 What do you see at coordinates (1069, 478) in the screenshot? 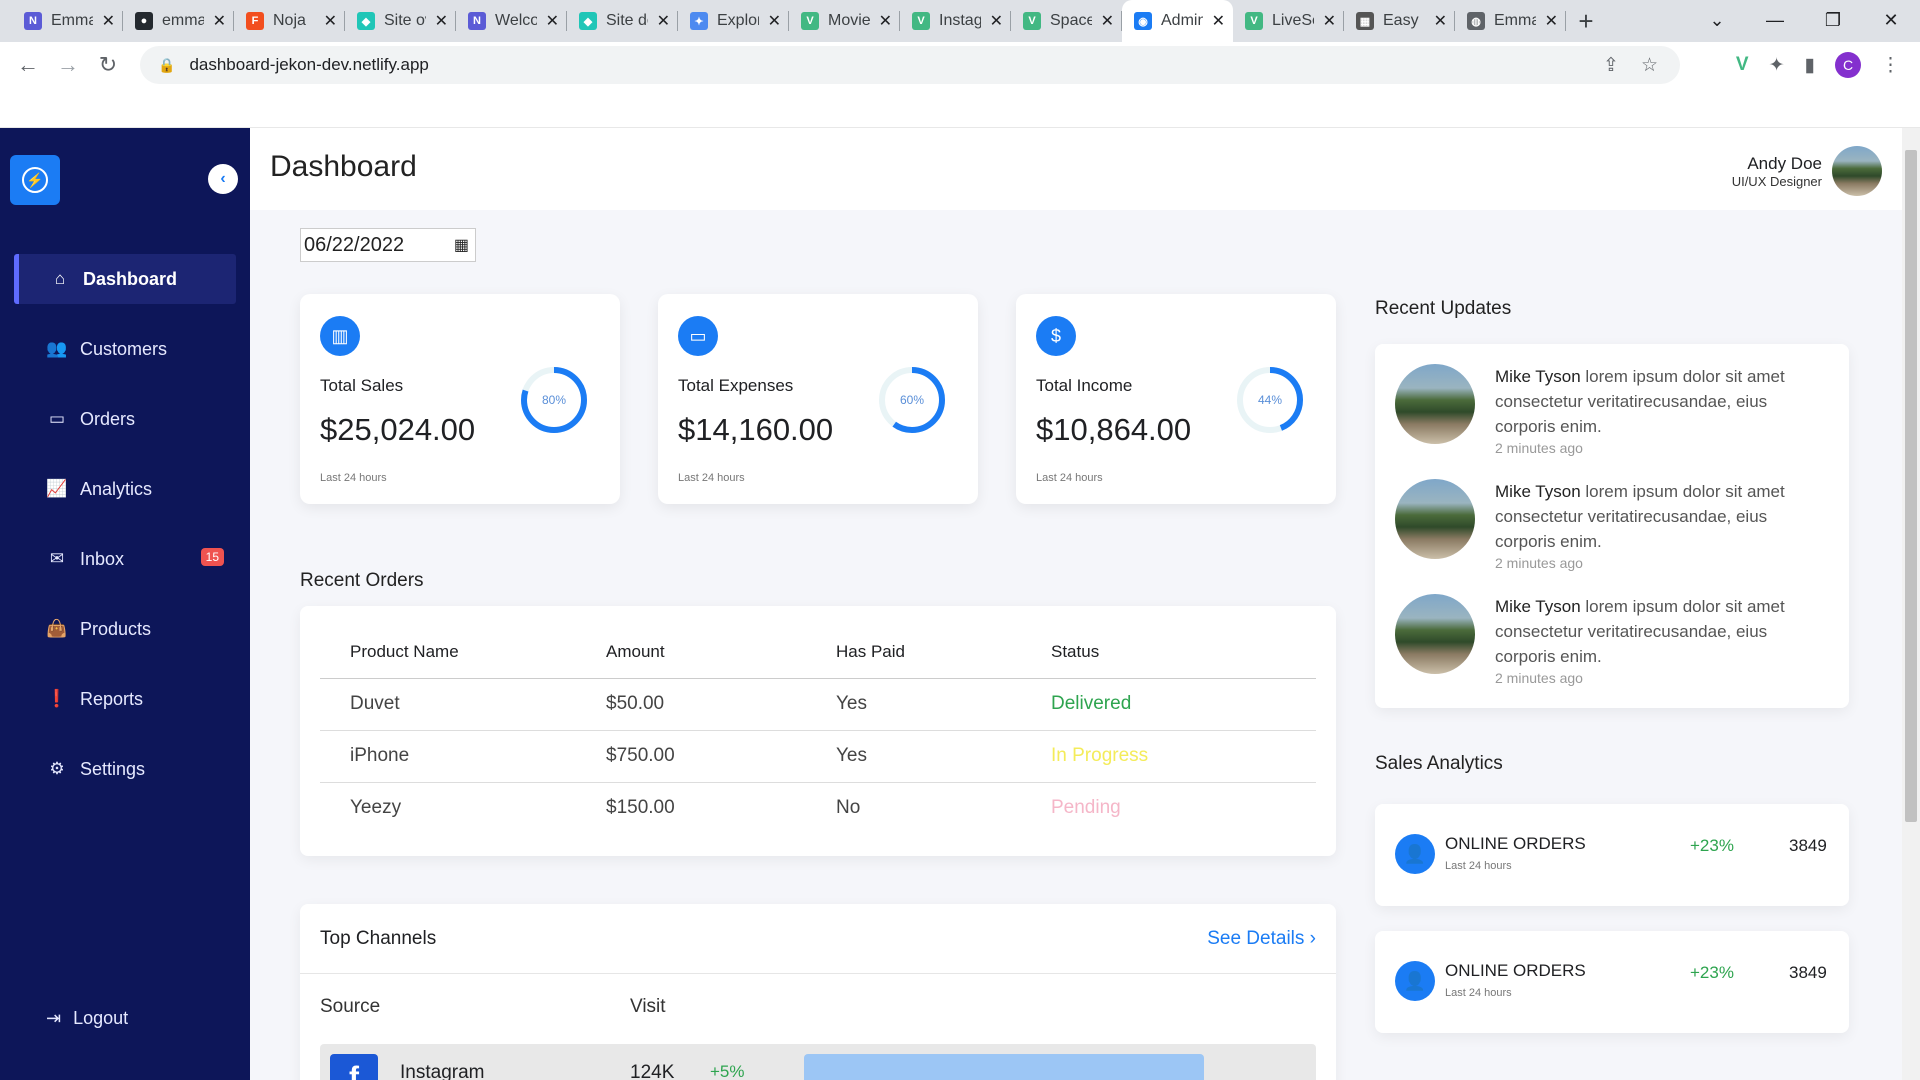
I see `card-subtitle: Last 24 hours` at bounding box center [1069, 478].